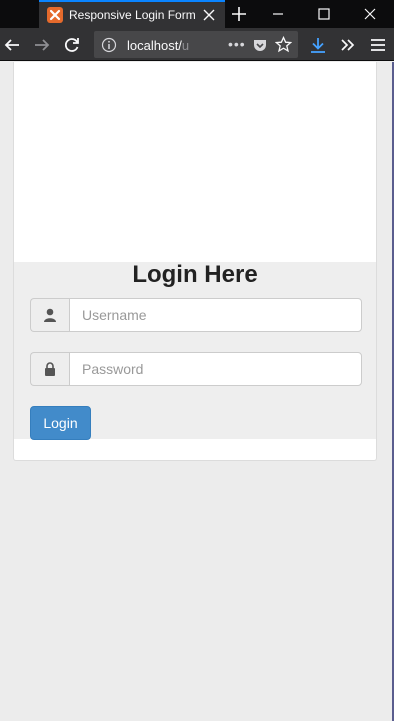 Image resolution: width=394 pixels, height=721 pixels. What do you see at coordinates (12, 45) in the screenshot?
I see `back-arrow-icon` at bounding box center [12, 45].